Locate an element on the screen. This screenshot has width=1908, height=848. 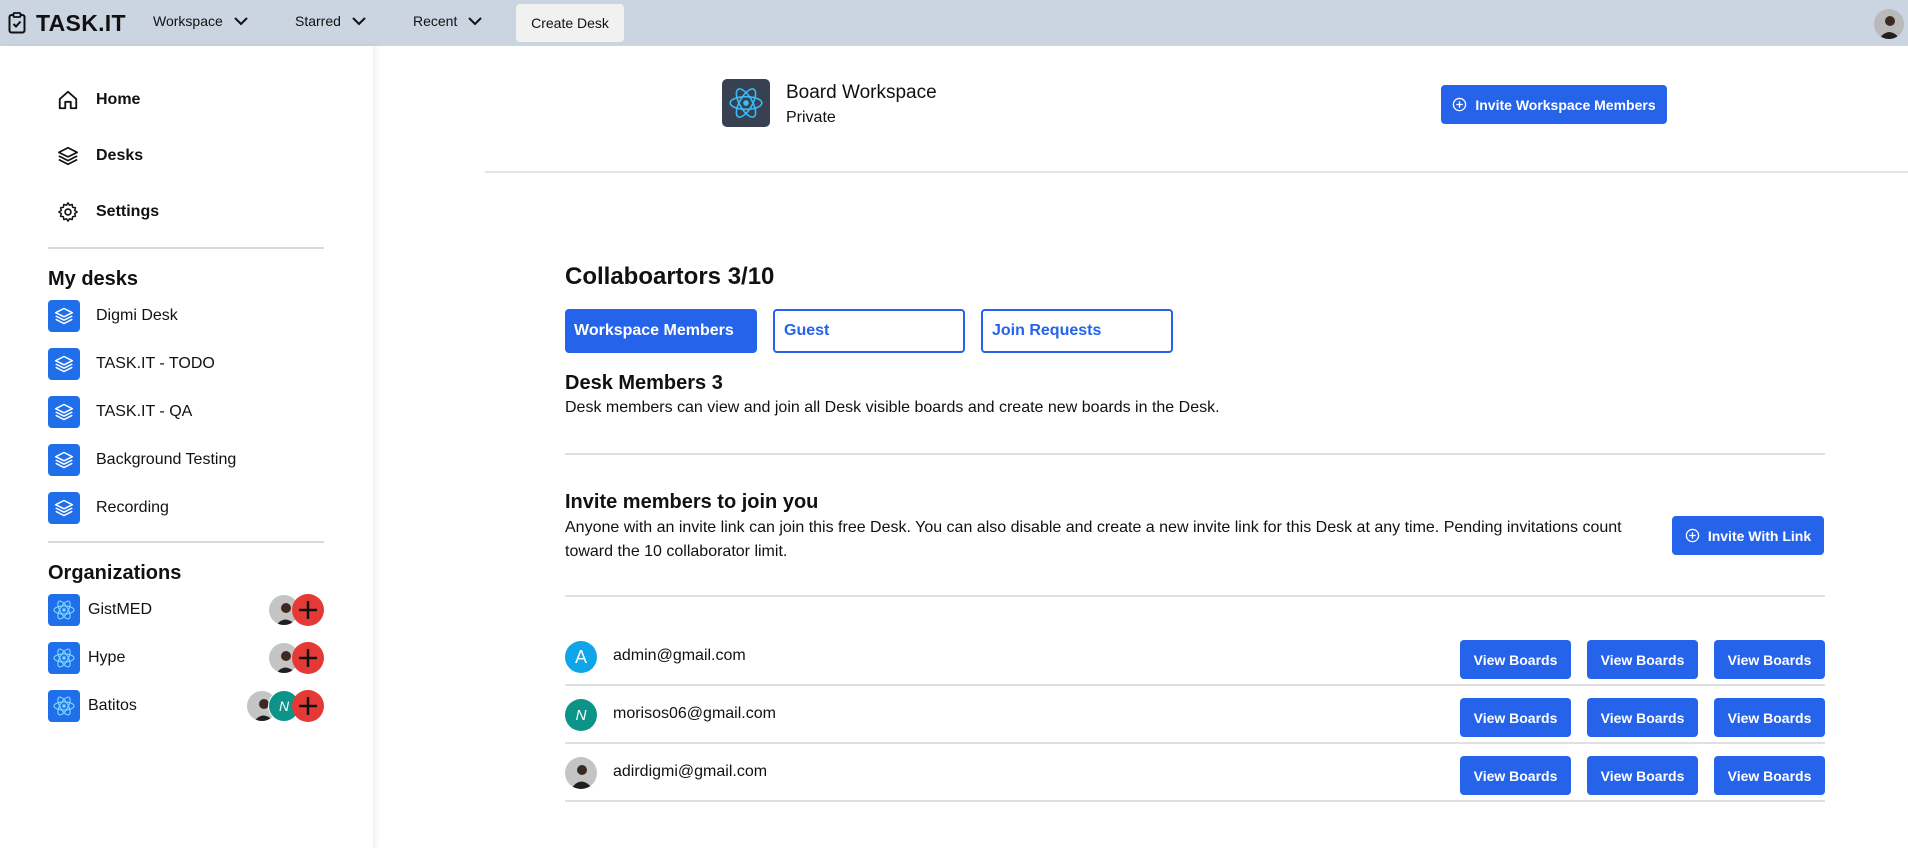
sidebar-item-settings: Settings is located at coordinates (107, 212).